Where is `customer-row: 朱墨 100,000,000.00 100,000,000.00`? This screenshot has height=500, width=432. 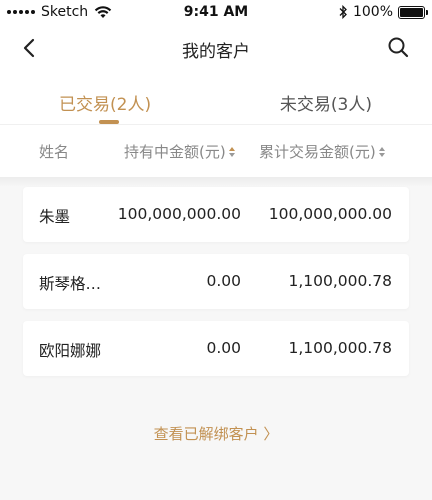 customer-row: 朱墨 100,000,000.00 100,000,000.00 is located at coordinates (216, 214).